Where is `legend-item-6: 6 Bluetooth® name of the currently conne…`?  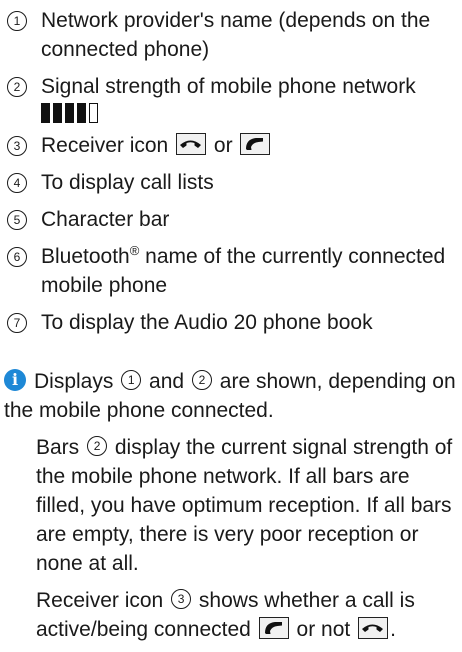 legend-item-6: 6 Bluetooth® name of the currently conne… is located at coordinates (232, 271).